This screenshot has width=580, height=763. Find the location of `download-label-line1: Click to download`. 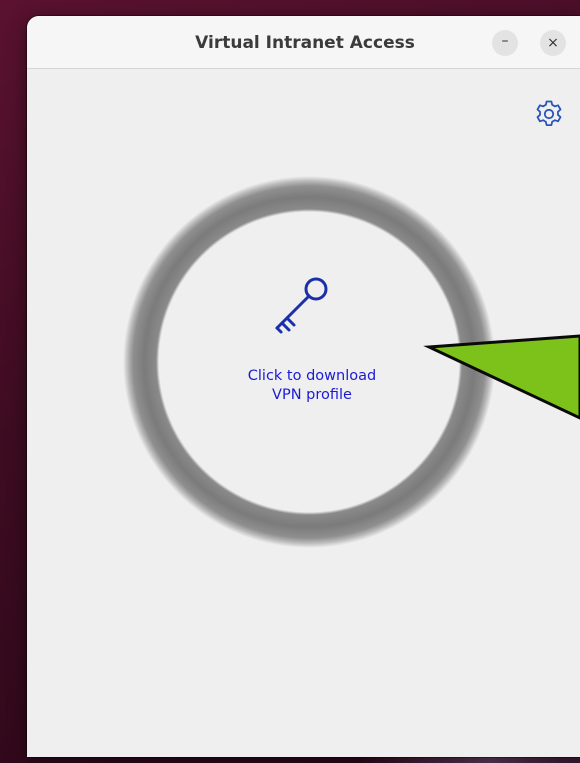

download-label-line1: Click to download is located at coordinates (312, 376).